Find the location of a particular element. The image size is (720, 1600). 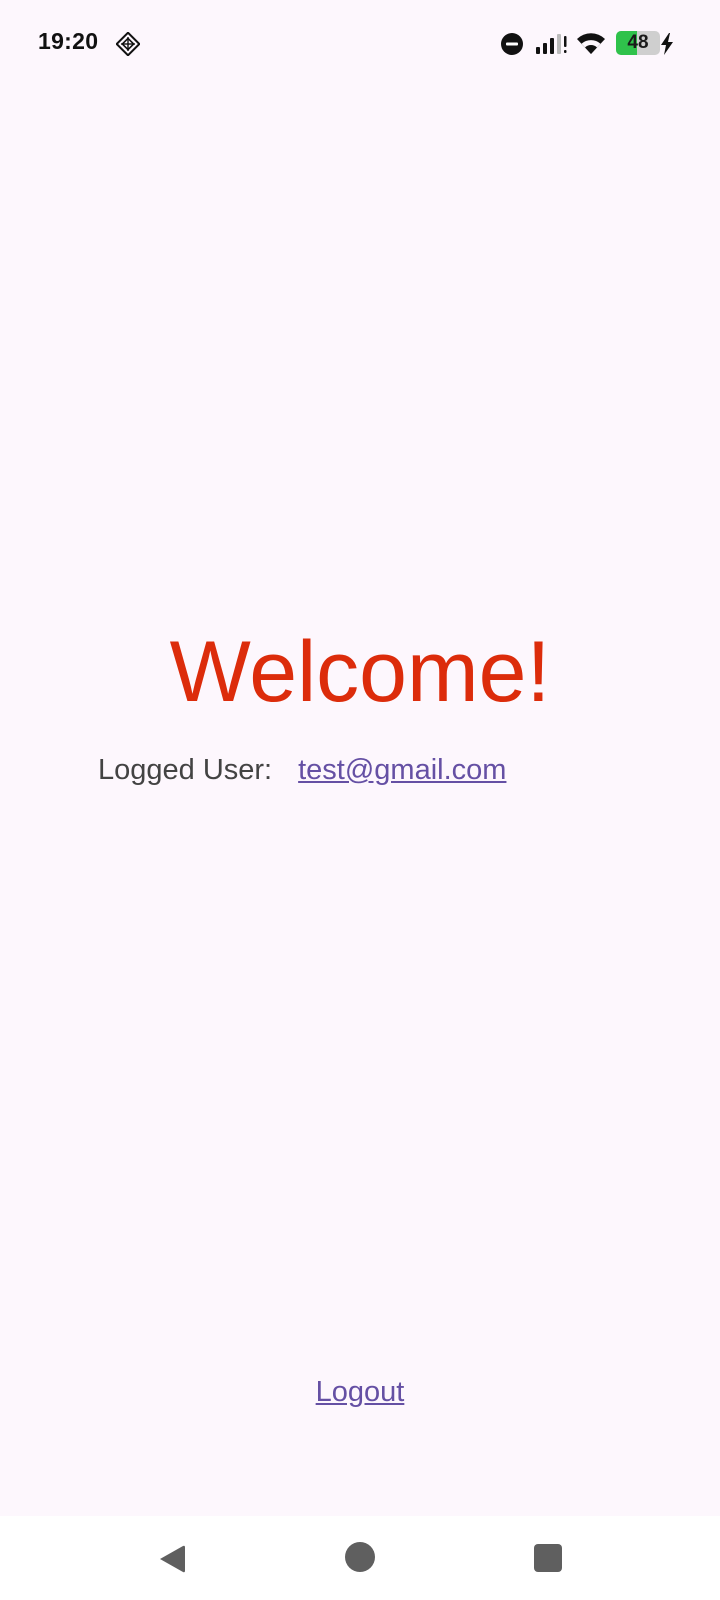

recents-icon is located at coordinates (548, 1558).